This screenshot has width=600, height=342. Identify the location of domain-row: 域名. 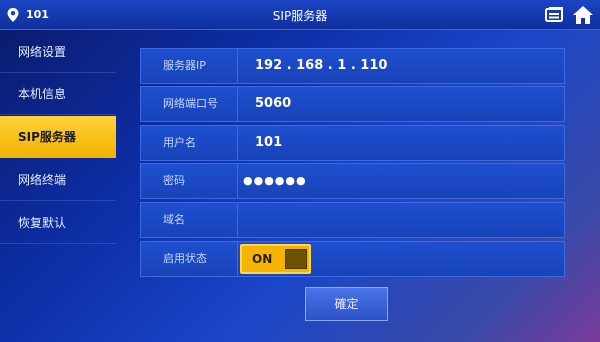
(352, 220).